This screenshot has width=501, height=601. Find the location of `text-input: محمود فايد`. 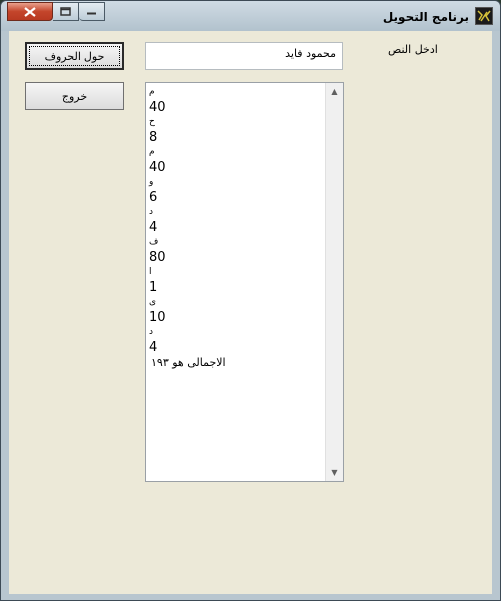

text-input: محمود فايد is located at coordinates (244, 56).